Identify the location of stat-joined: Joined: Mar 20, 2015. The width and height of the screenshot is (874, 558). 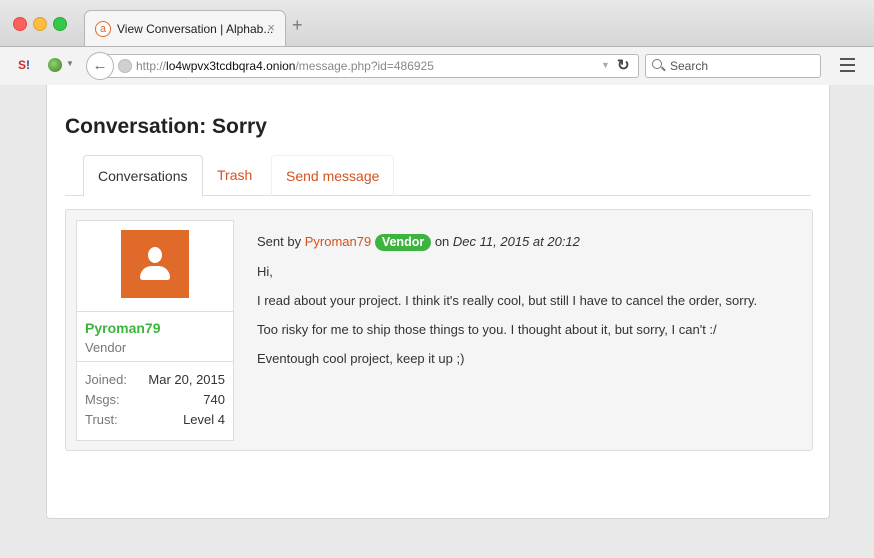
(155, 381).